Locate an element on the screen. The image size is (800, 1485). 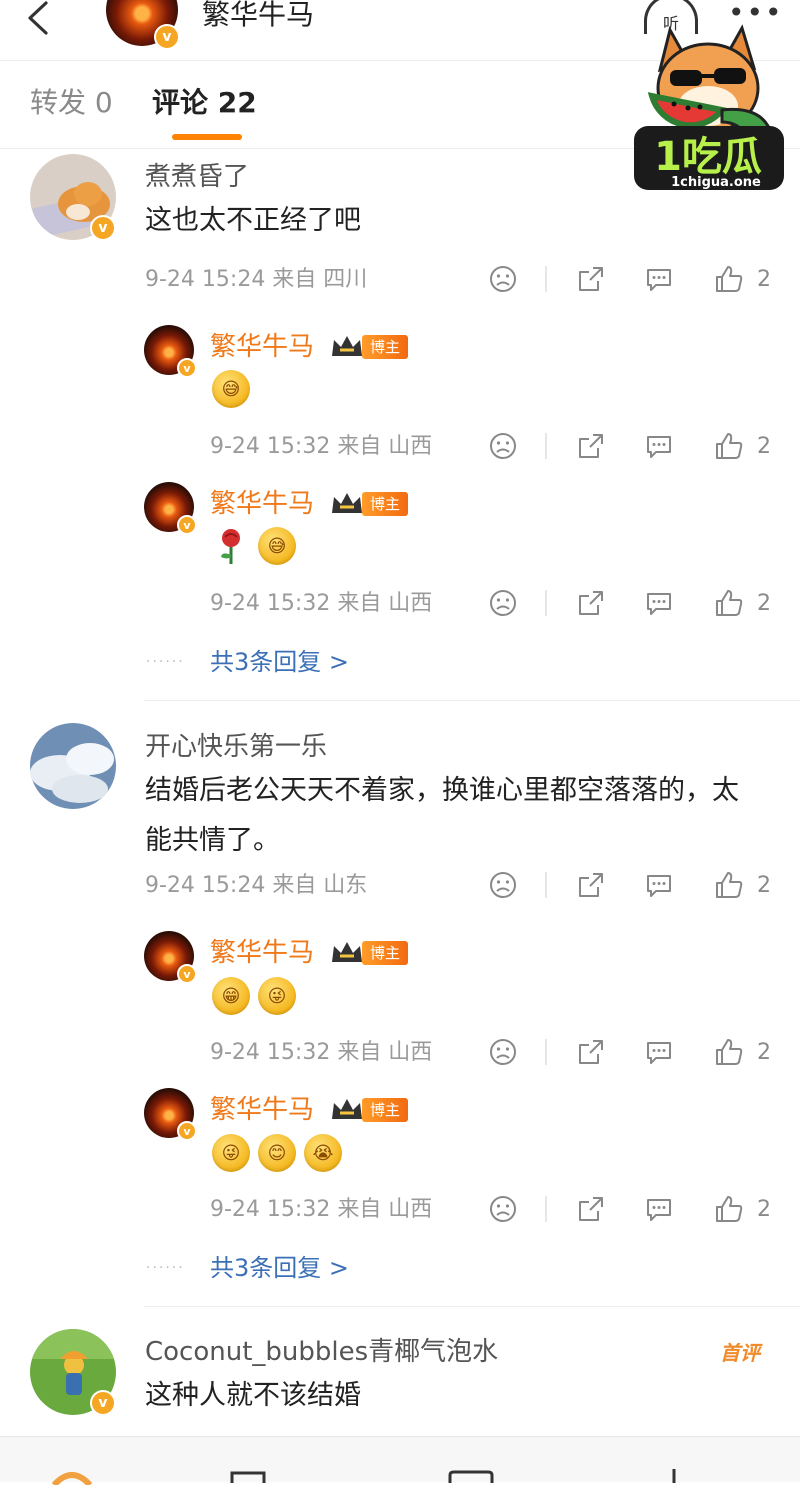
comment-text: 结婚后老公天天不着家，换谁心里都空落落的，太能共情了。 is located at coordinates (442, 815).